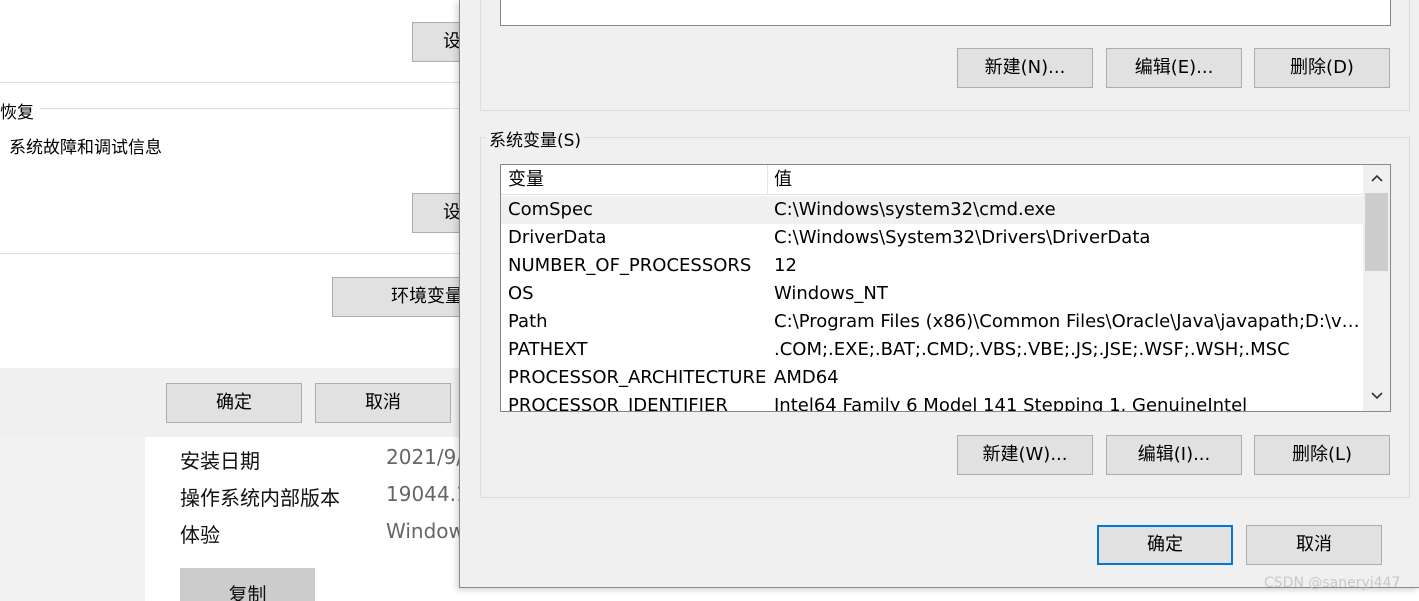  I want to click on list-item: NUMBER_OF_PROCESSORS 12, so click(932, 266).